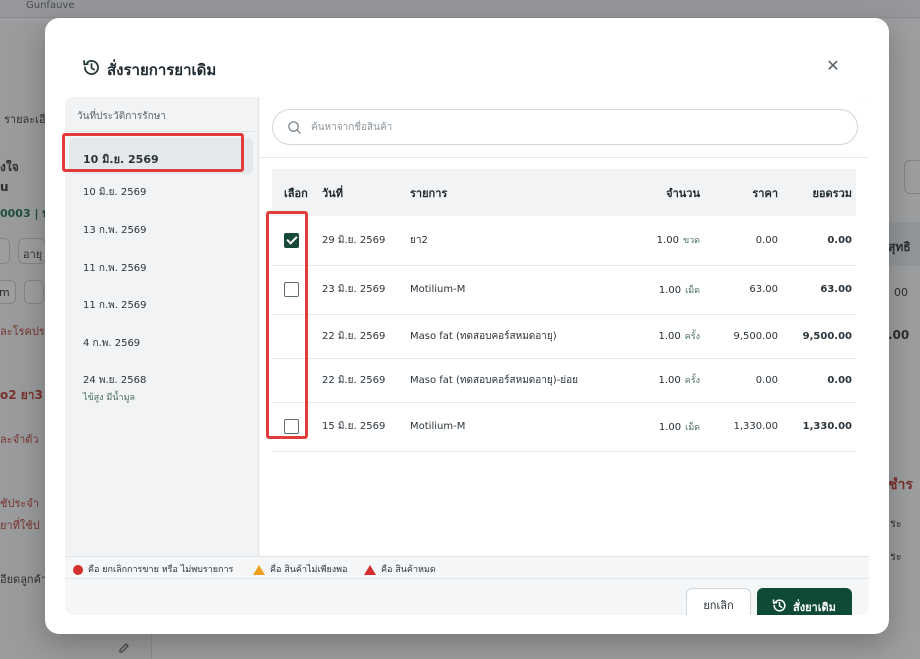 The width and height of the screenshot is (920, 659). I want to click on table-row: 29 มิ.ย. 2569 ยา2 1.00 ขวด 0.00 0.00, so click(564, 241).